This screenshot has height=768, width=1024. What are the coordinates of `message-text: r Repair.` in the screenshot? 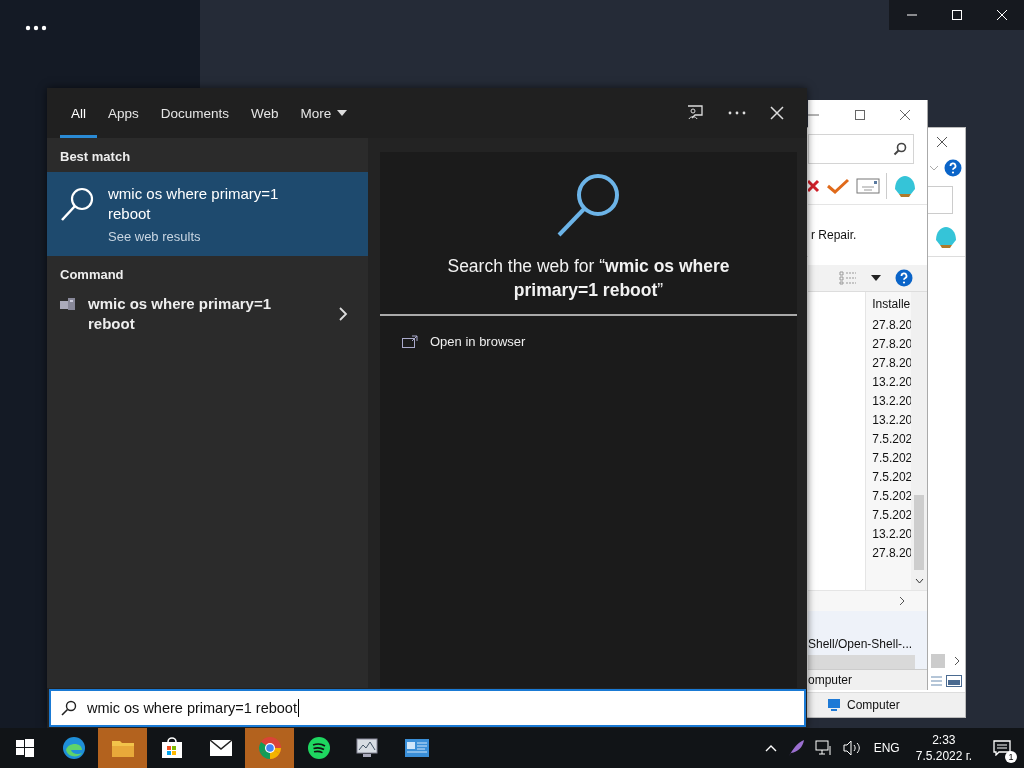 It's located at (834, 235).